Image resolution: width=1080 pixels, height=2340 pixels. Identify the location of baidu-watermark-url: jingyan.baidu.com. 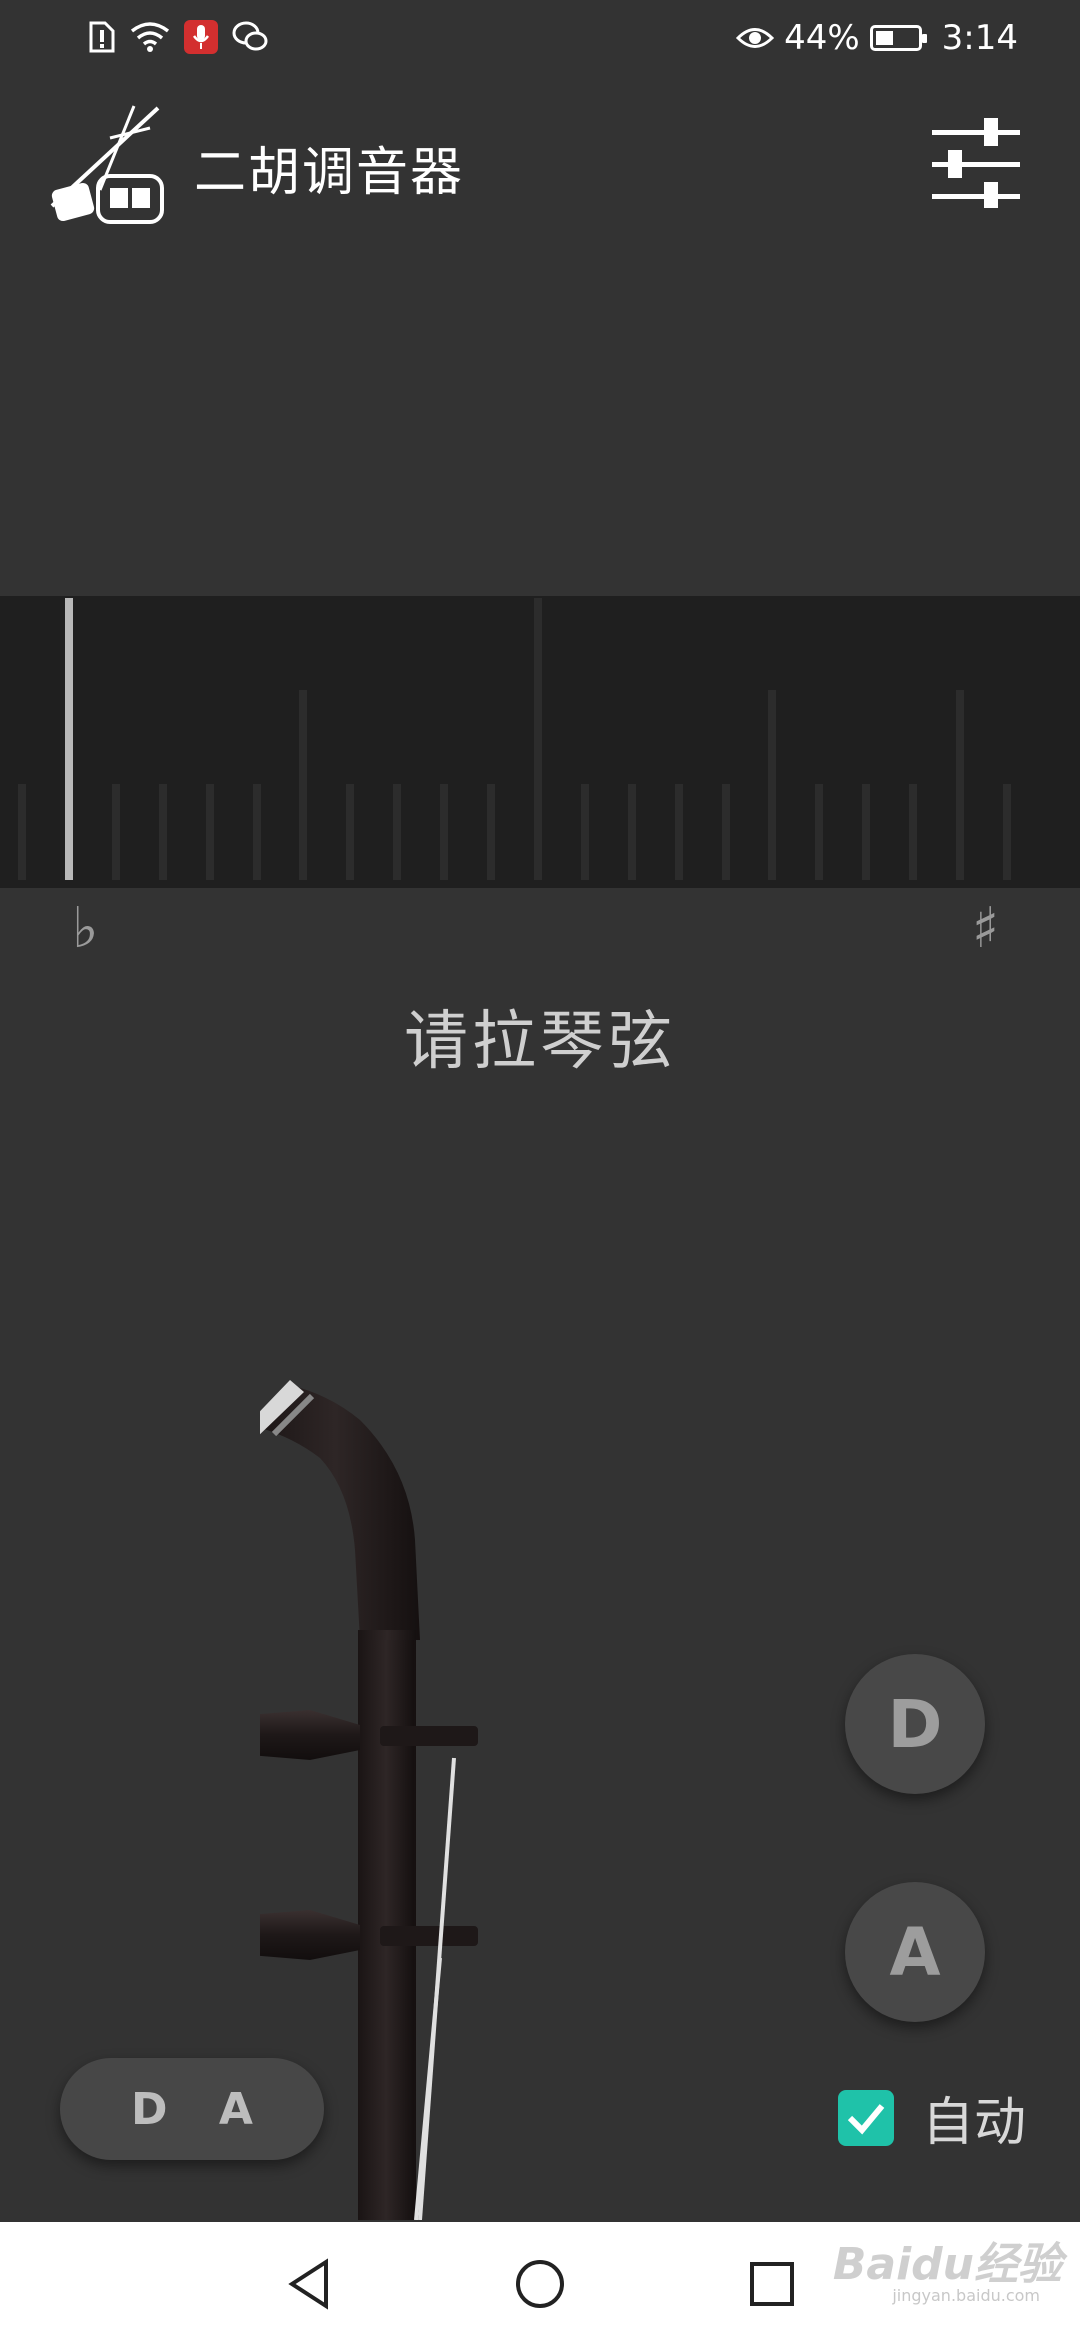
(966, 2295).